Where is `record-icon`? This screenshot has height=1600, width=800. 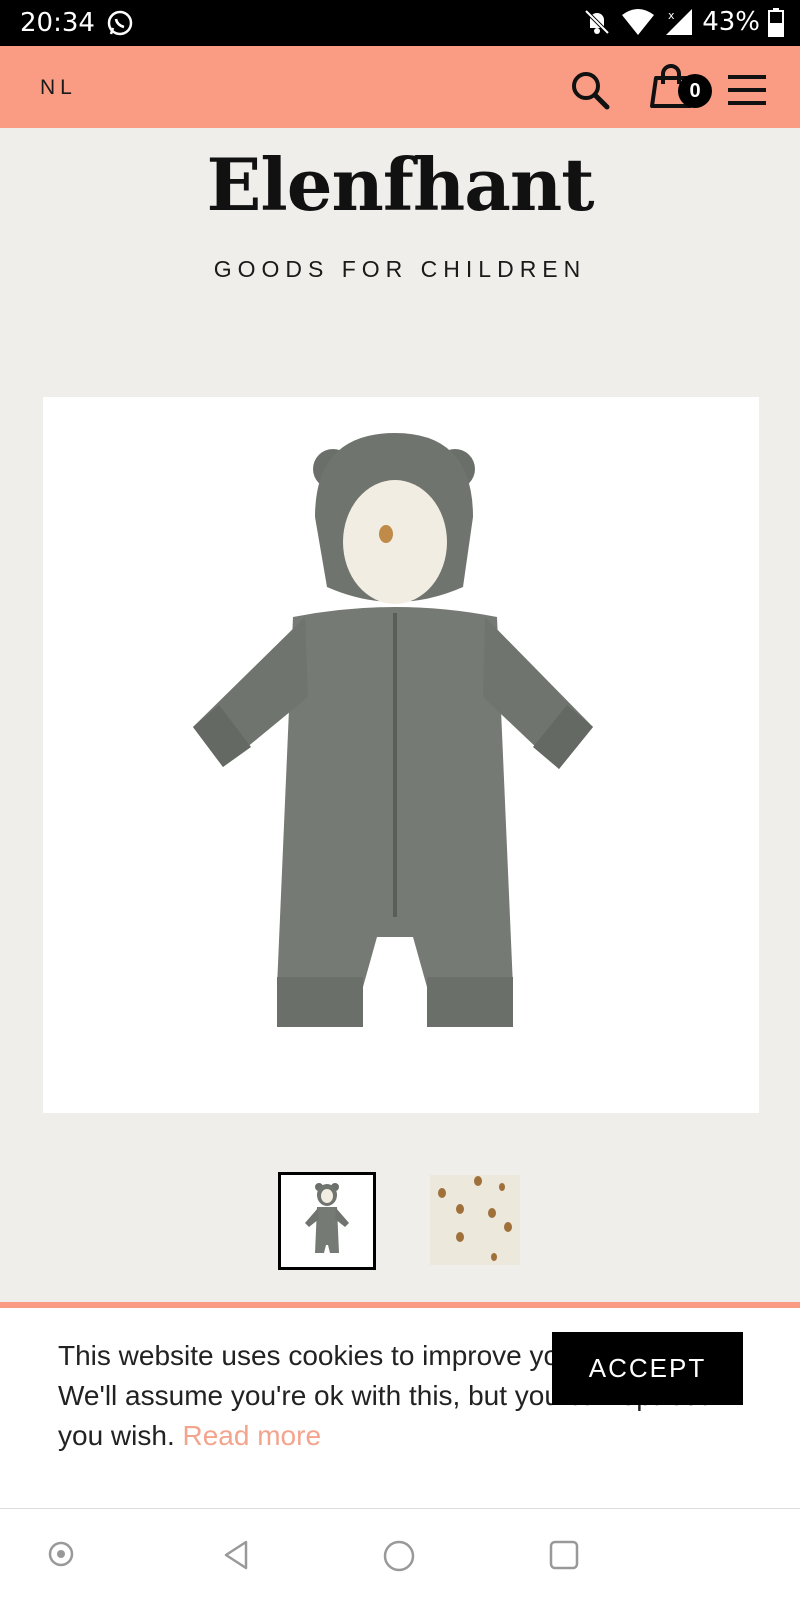 record-icon is located at coordinates (61, 1554).